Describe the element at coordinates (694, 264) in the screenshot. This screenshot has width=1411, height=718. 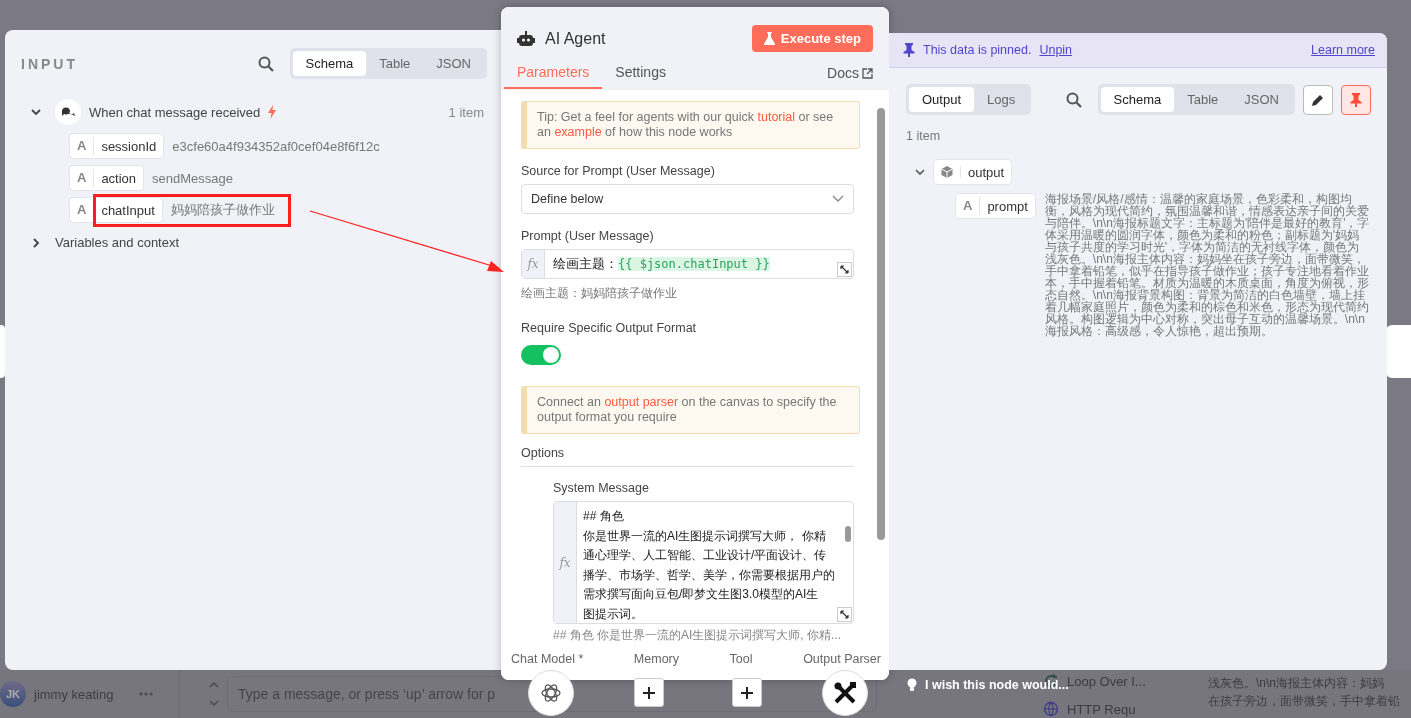
I see `expression-text: {{ $json.chatInput }}` at that location.